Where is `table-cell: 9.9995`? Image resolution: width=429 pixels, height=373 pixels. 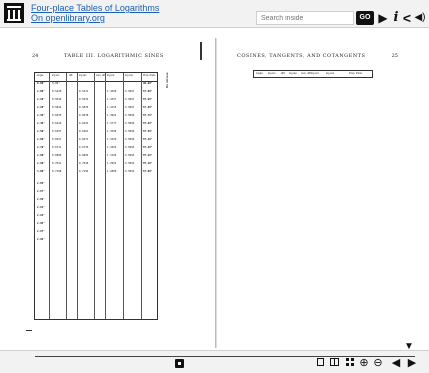 table-cell: 9.9995 is located at coordinates (130, 147).